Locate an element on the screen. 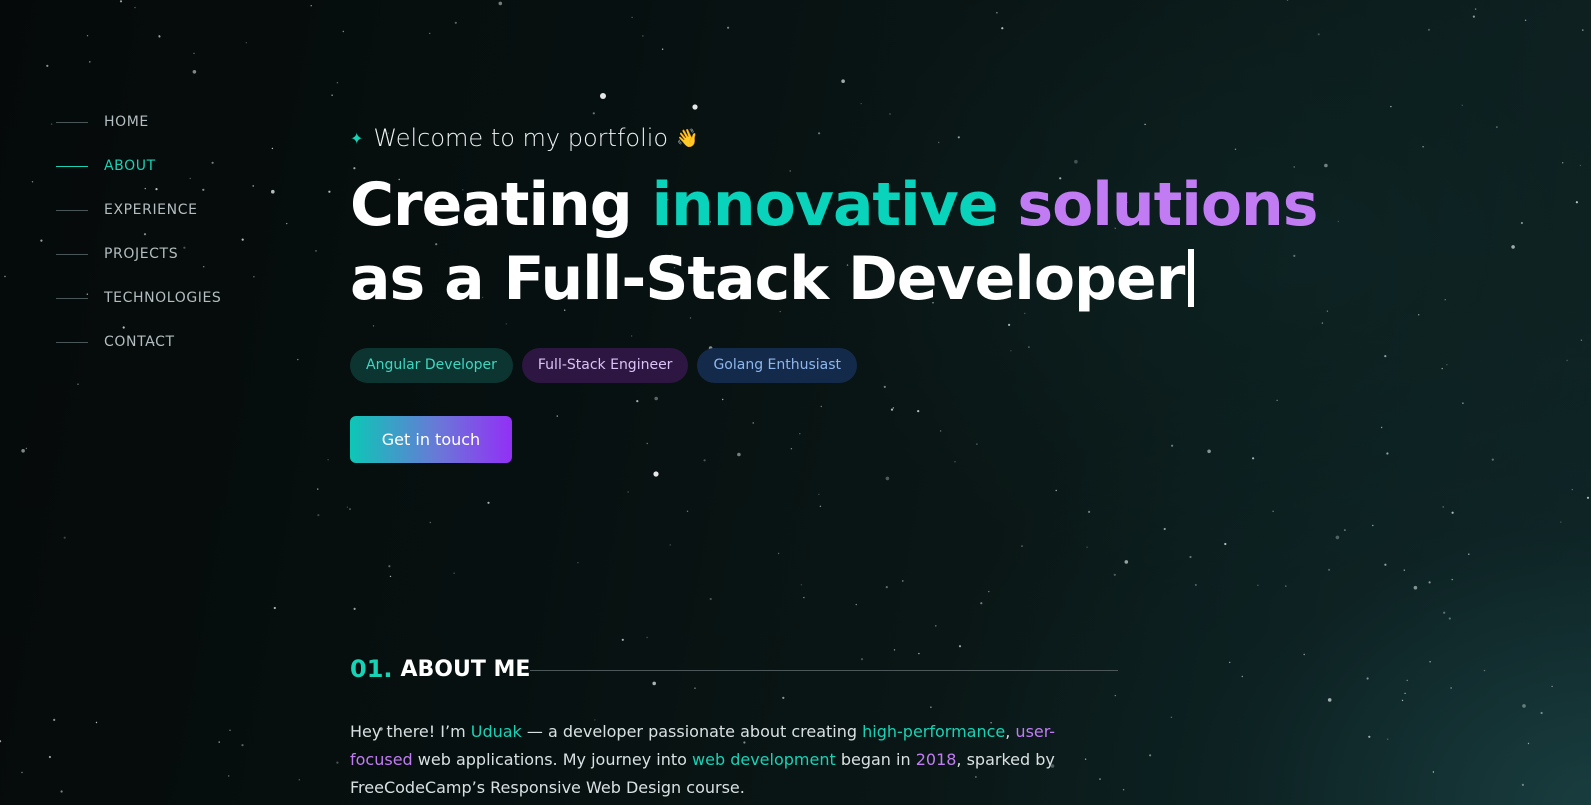  nav-item-technologies: TECHNOLOGIES is located at coordinates (138, 298).